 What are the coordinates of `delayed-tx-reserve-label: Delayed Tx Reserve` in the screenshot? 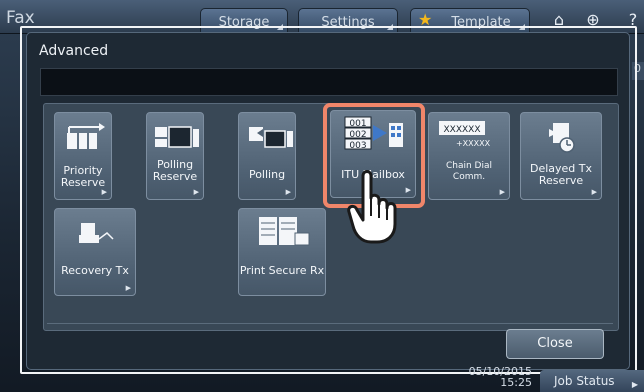 It's located at (561, 174).